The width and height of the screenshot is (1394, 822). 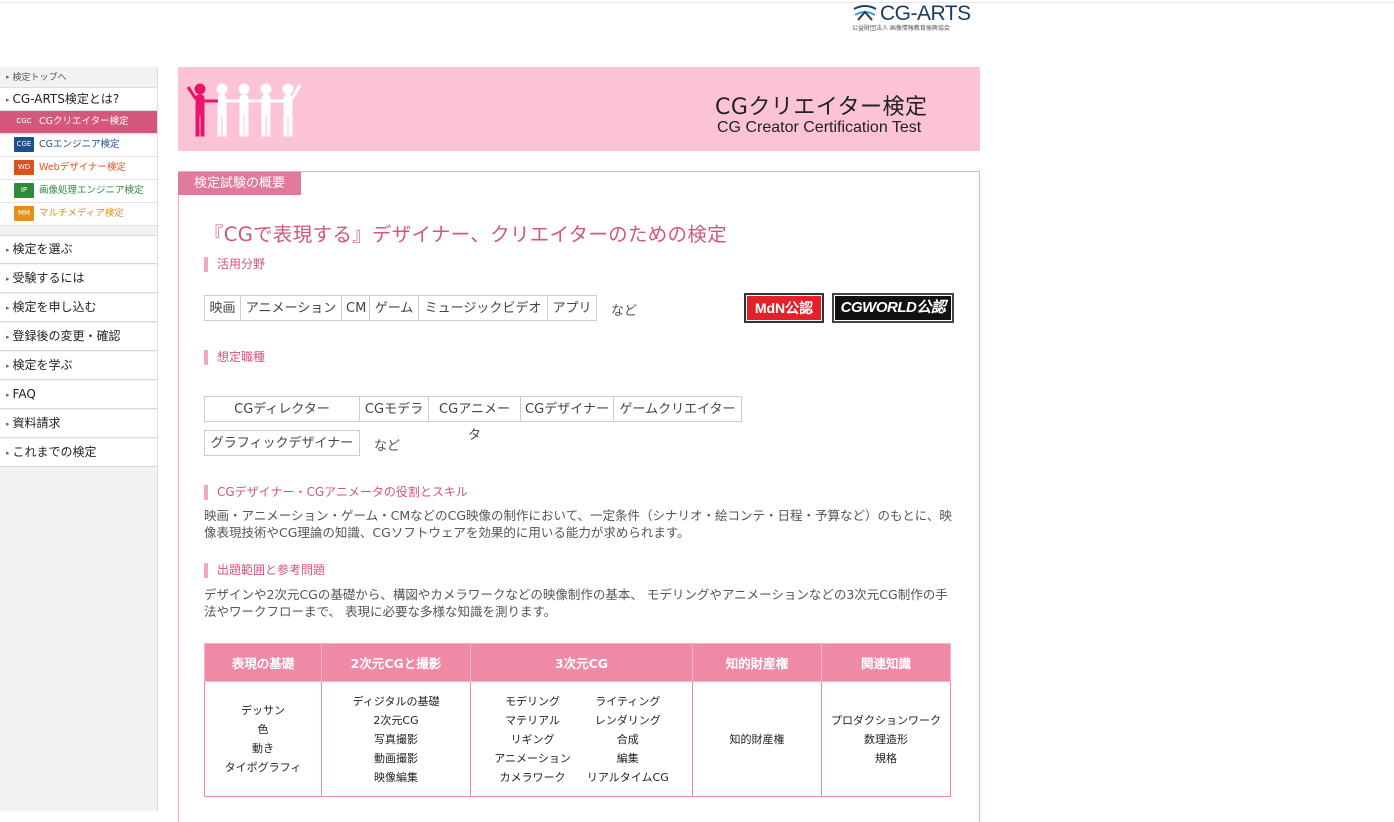 I want to click on tag-chip: CGモデラ, so click(x=394, y=409).